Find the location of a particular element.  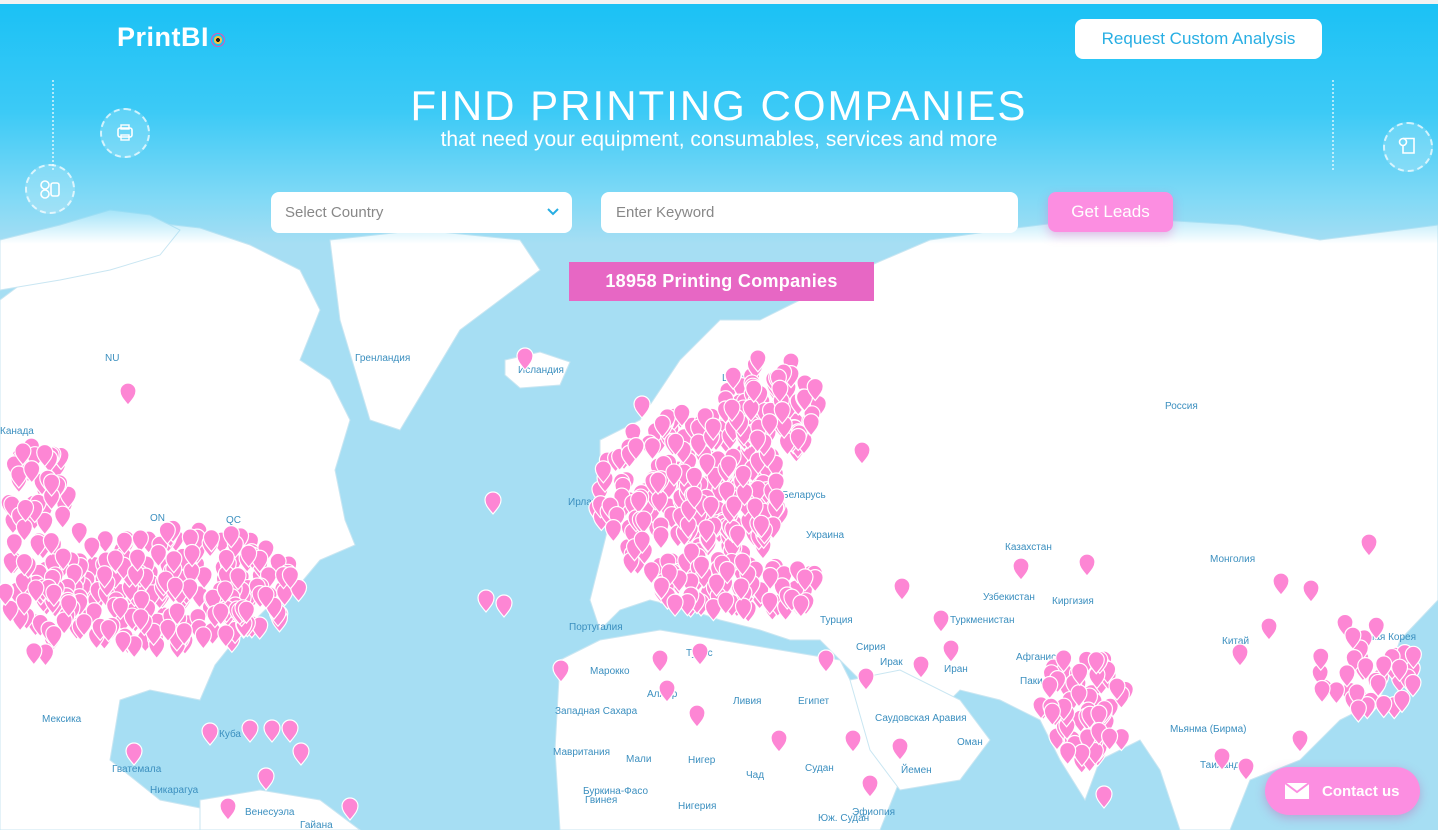

map-country-label: Мавритания is located at coordinates (581, 752).